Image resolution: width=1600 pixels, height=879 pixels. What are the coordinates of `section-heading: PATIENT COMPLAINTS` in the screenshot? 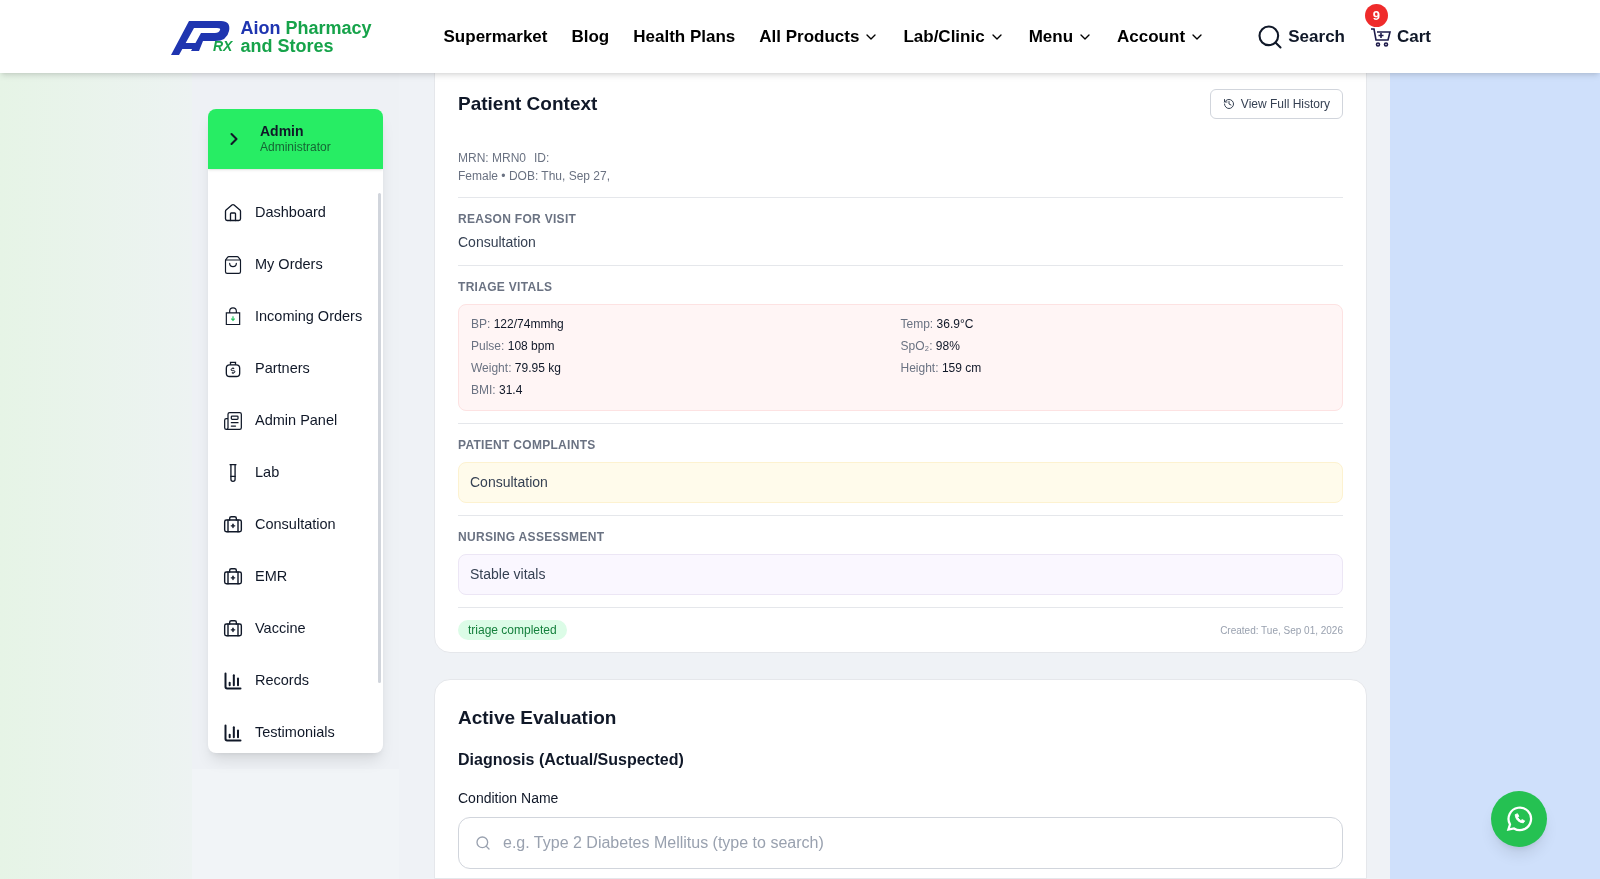 It's located at (527, 445).